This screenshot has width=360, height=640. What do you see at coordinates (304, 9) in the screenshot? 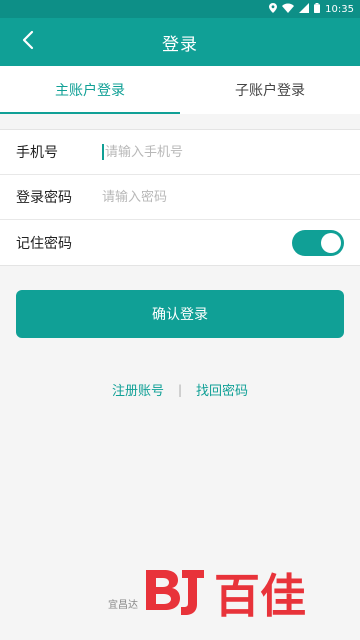
I see `signal-icon` at bounding box center [304, 9].